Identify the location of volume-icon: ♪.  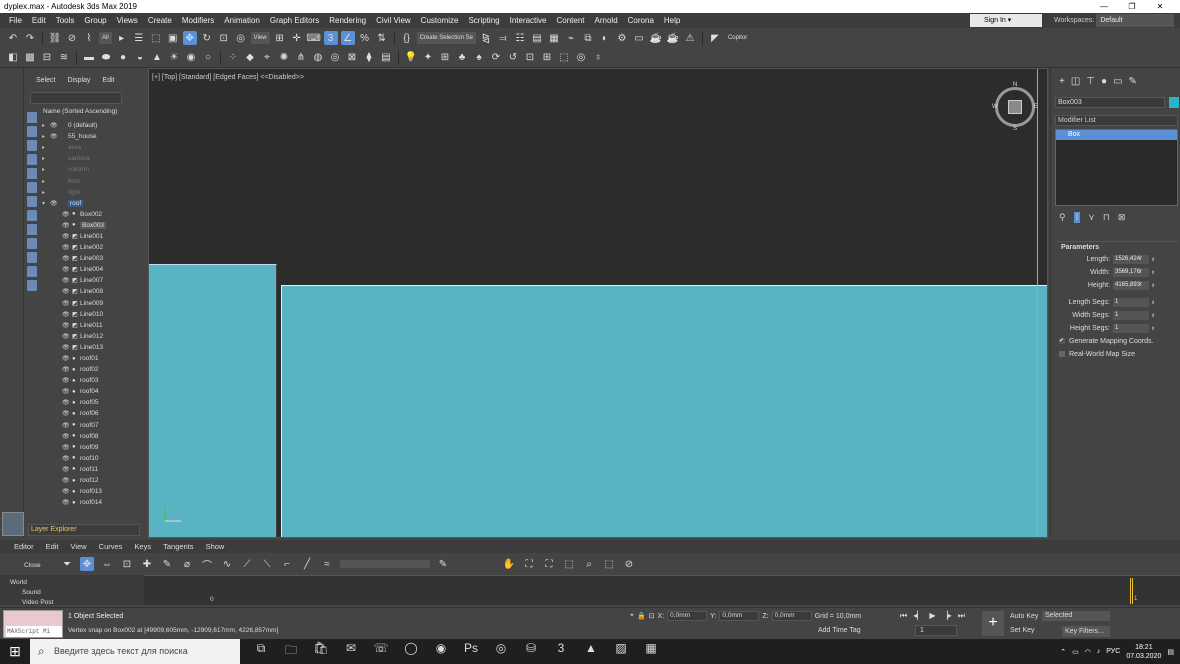
(1099, 651).